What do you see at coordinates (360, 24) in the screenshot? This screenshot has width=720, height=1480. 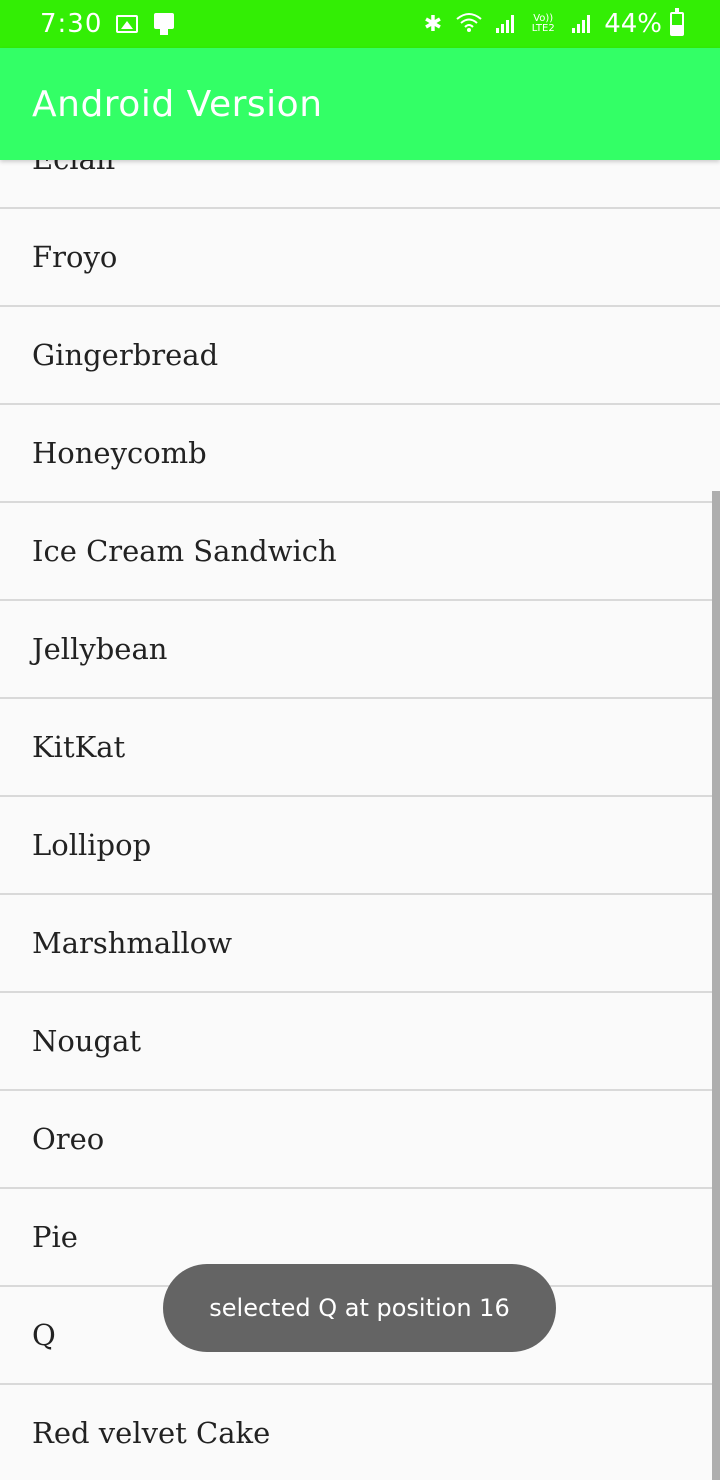 I see `status-bar: 7:30 ✱ Vo)) LTE2 44%` at bounding box center [360, 24].